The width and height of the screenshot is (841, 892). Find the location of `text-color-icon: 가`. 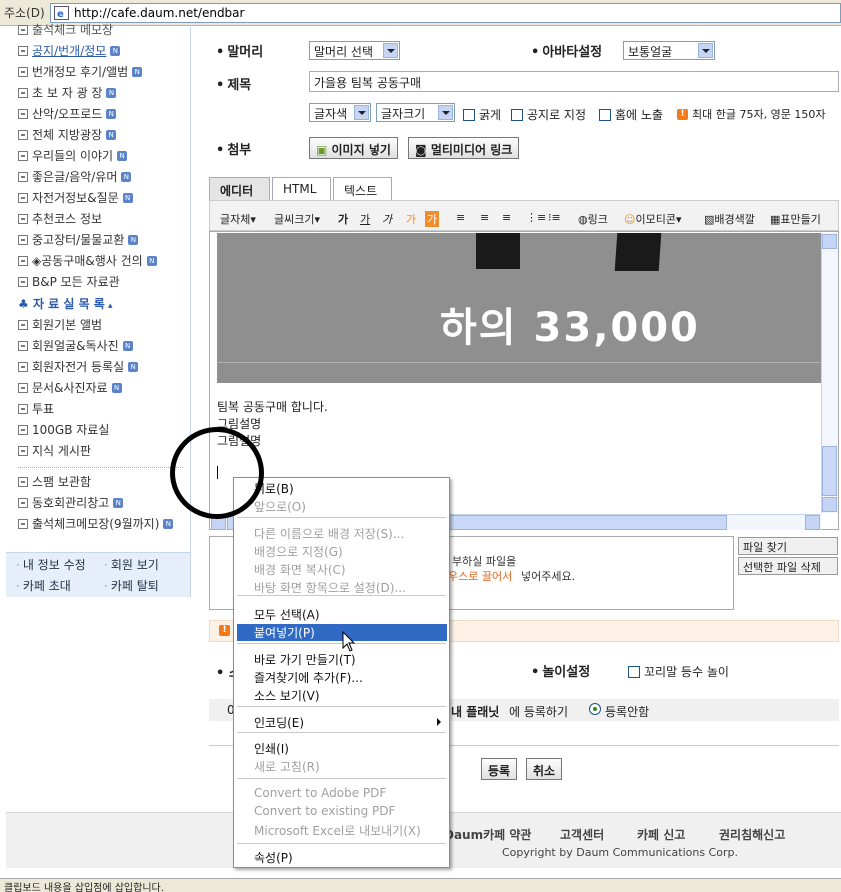

text-color-icon: 가 is located at coordinates (411, 219).